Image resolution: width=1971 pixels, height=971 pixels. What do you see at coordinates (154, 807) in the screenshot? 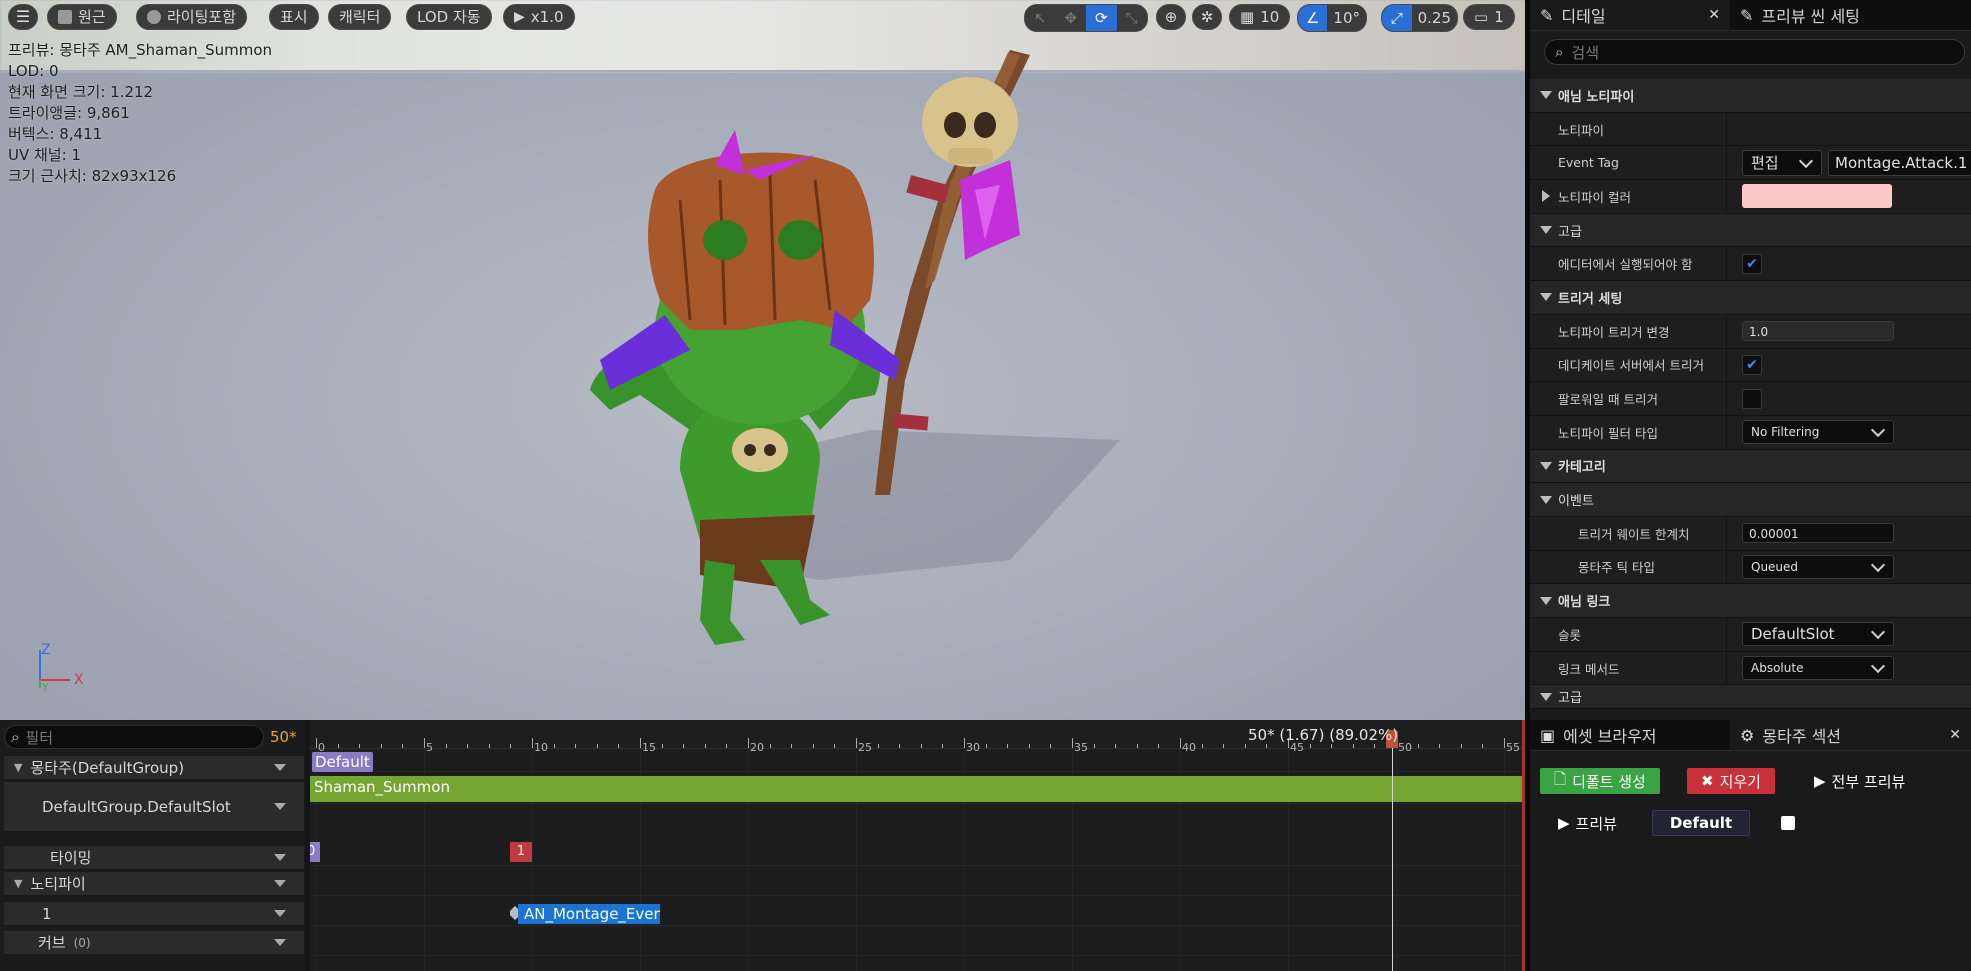
I see `track-slot: DefaultGroup.DefaultSlot` at bounding box center [154, 807].